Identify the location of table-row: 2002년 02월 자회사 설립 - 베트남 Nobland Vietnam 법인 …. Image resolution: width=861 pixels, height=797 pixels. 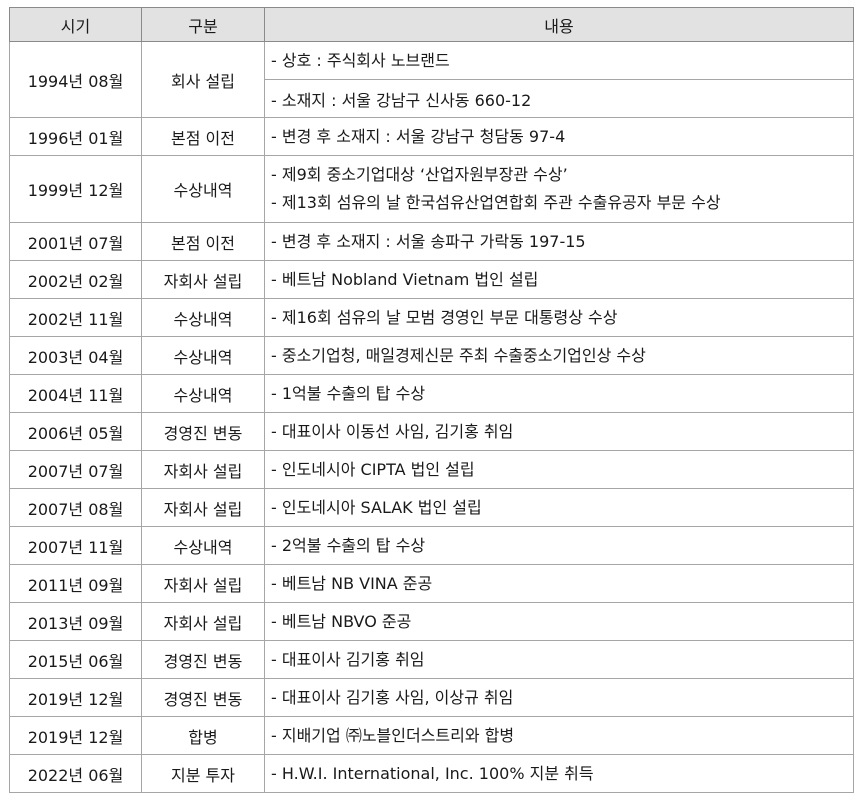
(431, 279).